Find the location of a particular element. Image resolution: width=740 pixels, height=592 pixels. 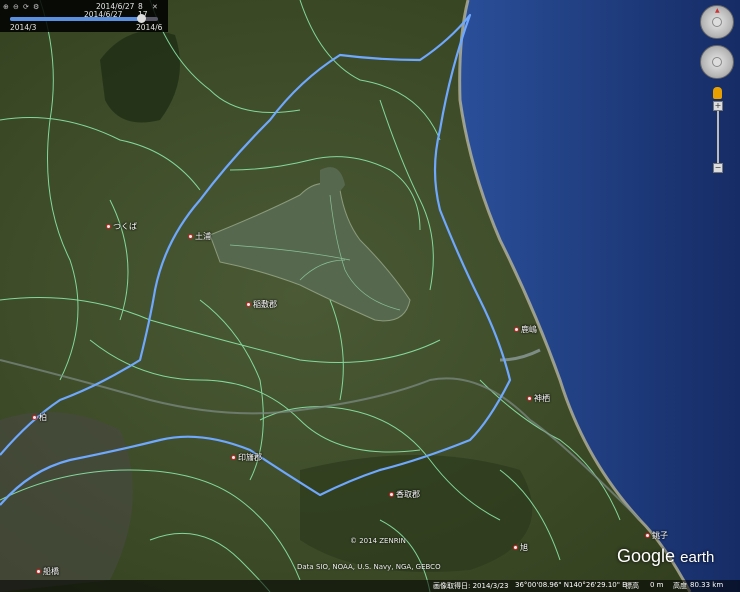

place-funabashi: 船橋 is located at coordinates (47, 571).